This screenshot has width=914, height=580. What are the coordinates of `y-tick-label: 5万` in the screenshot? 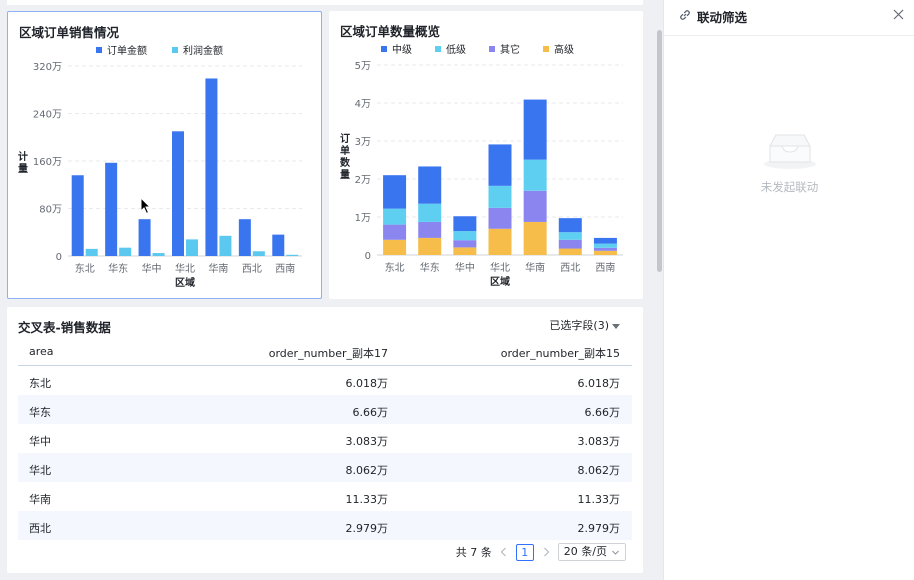 It's located at (363, 66).